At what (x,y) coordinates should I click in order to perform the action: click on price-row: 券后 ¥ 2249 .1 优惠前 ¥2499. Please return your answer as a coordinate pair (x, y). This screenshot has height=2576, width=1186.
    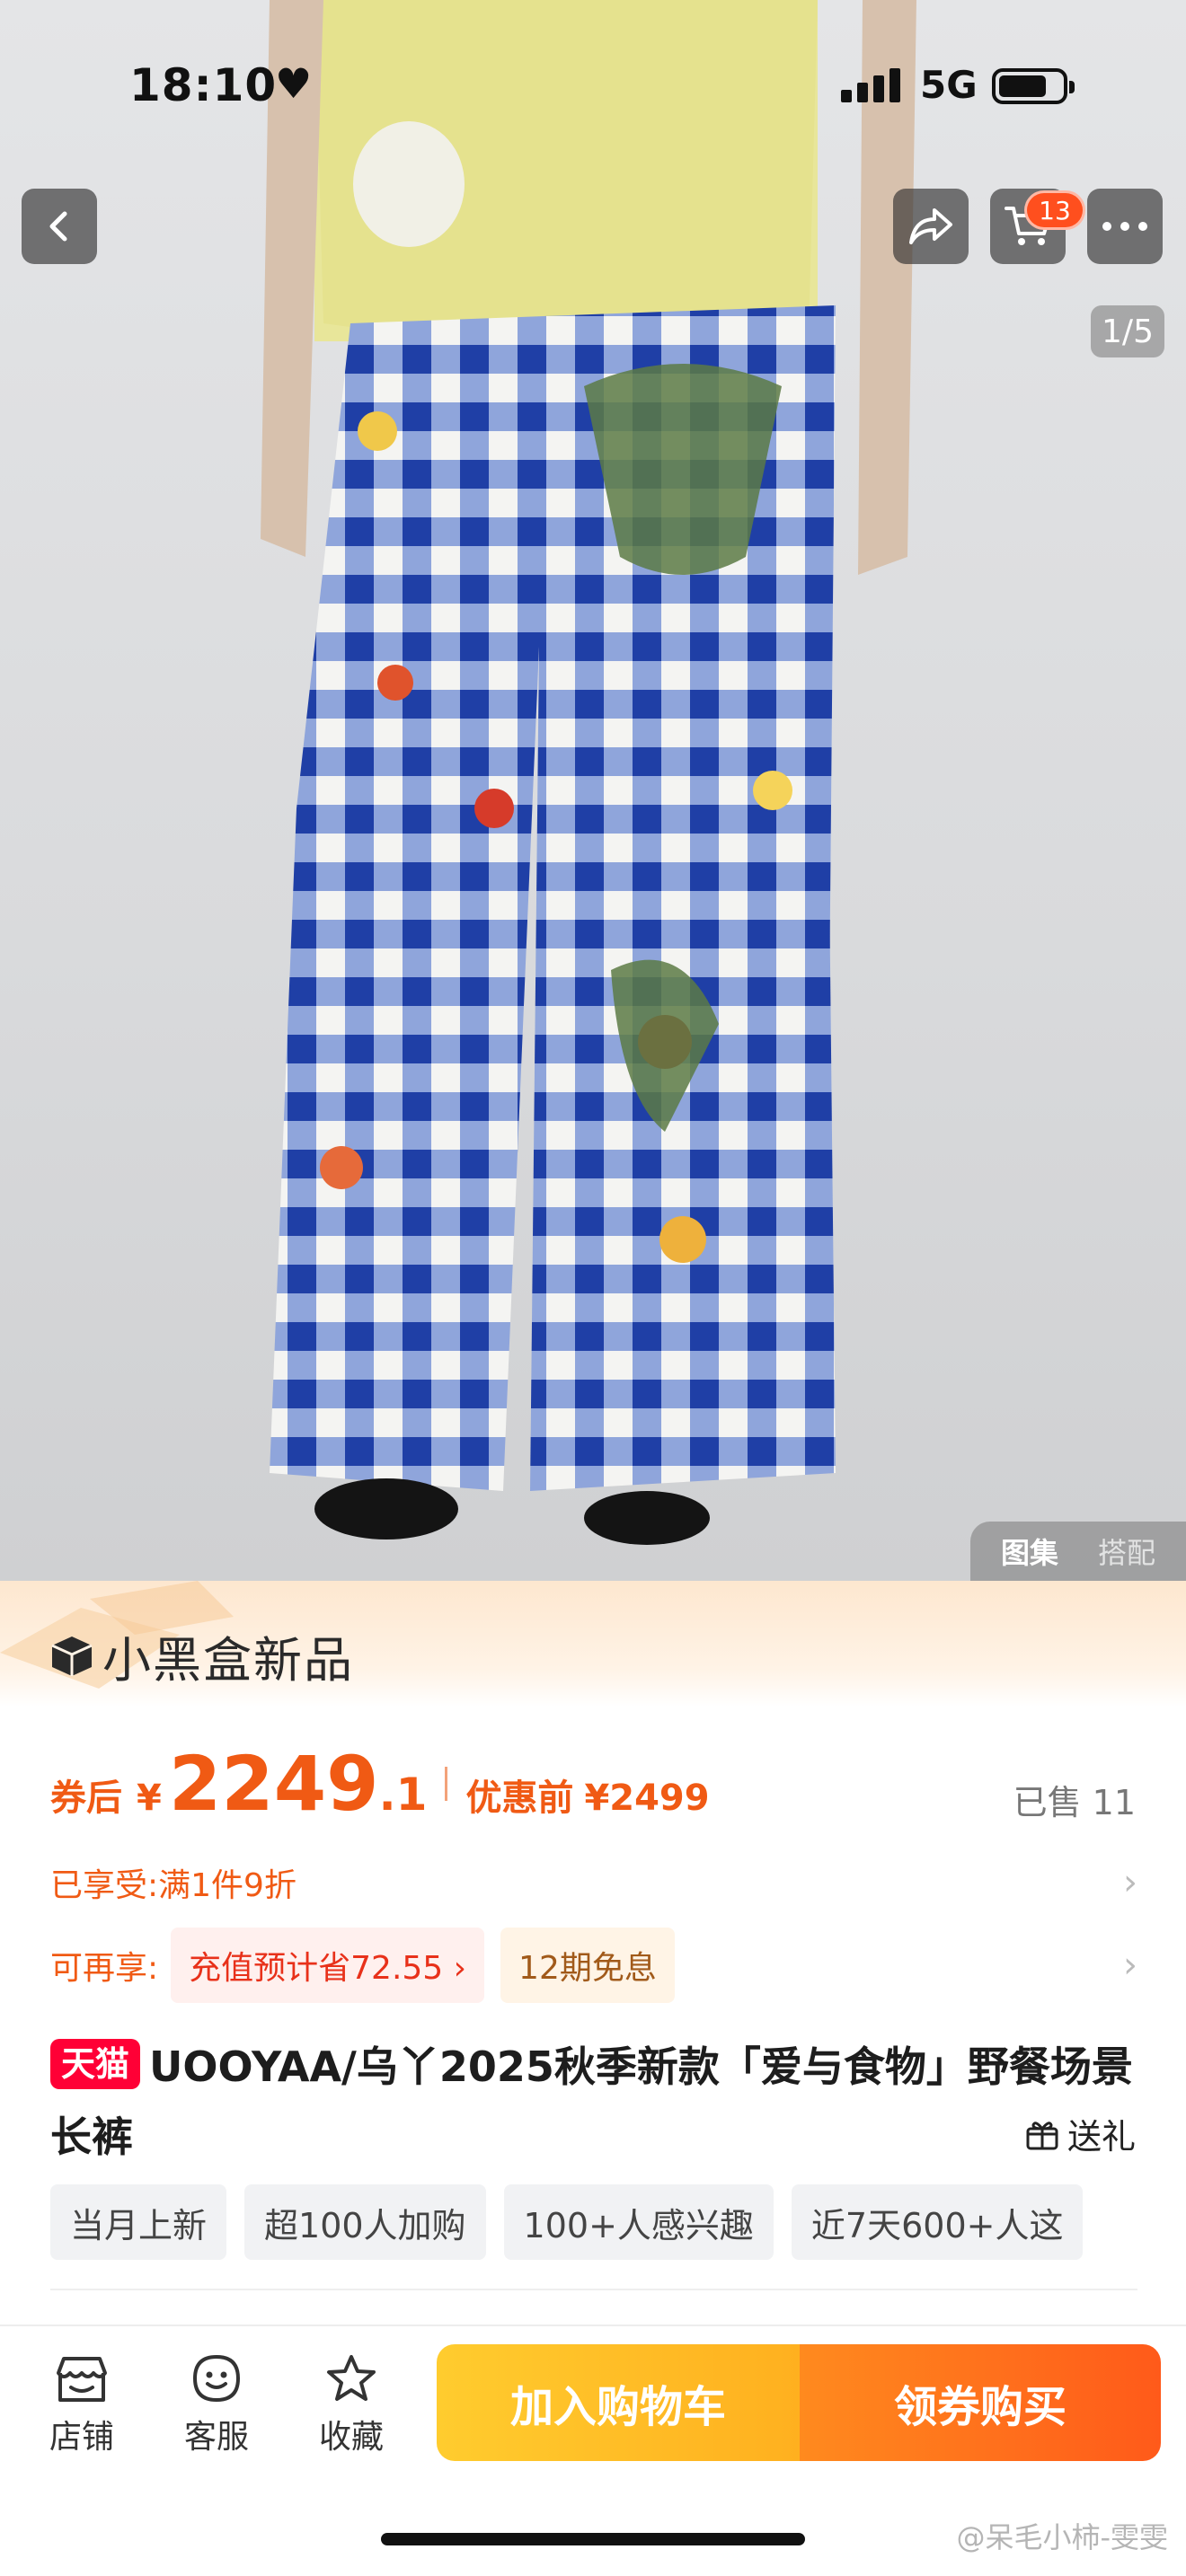
    Looking at the image, I should click on (380, 1784).